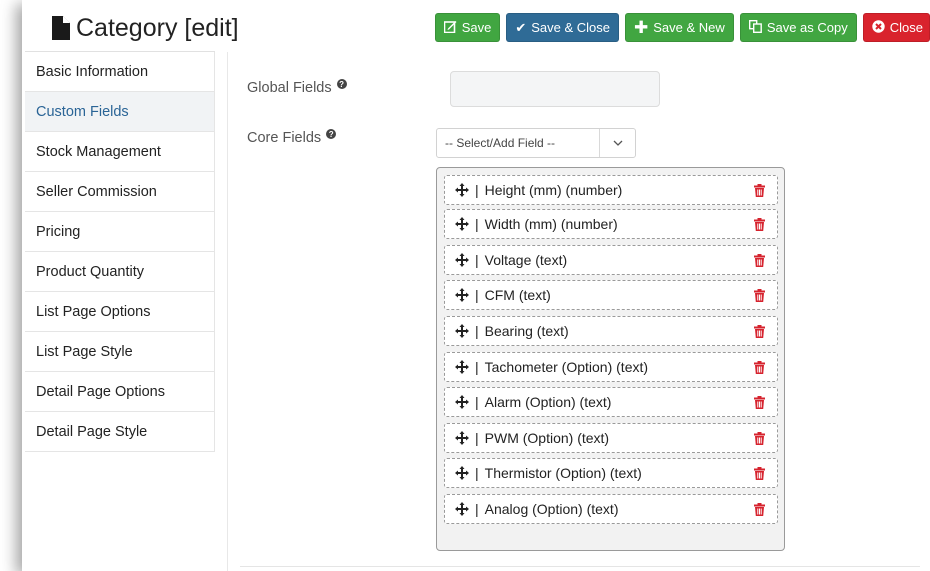 This screenshot has width=930, height=571. Describe the element at coordinates (611, 260) in the screenshot. I see `field-list-item: | Voltage (text)` at that location.